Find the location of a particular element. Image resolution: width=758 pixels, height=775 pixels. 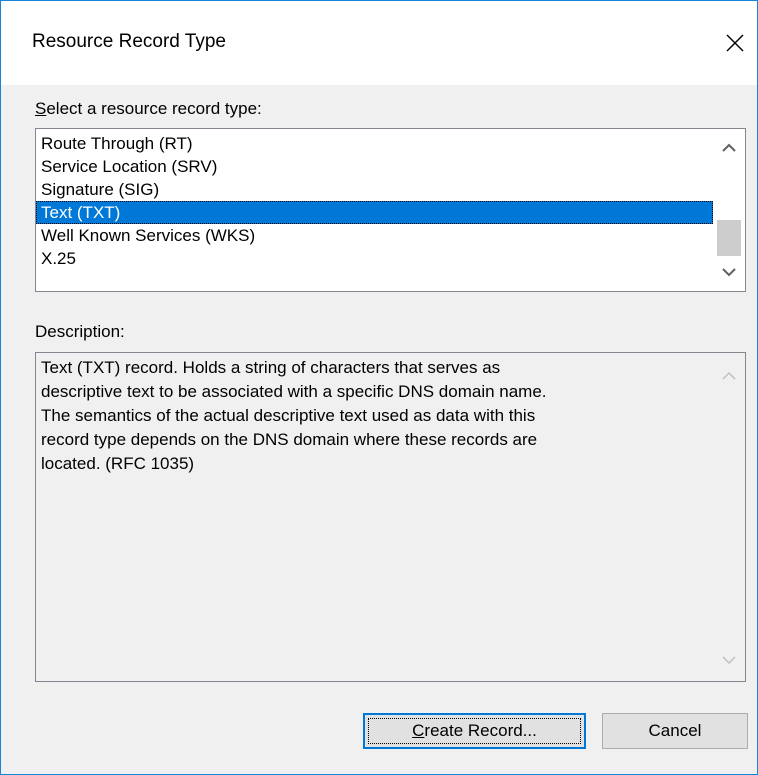

focus-rect is located at coordinates (474, 731).